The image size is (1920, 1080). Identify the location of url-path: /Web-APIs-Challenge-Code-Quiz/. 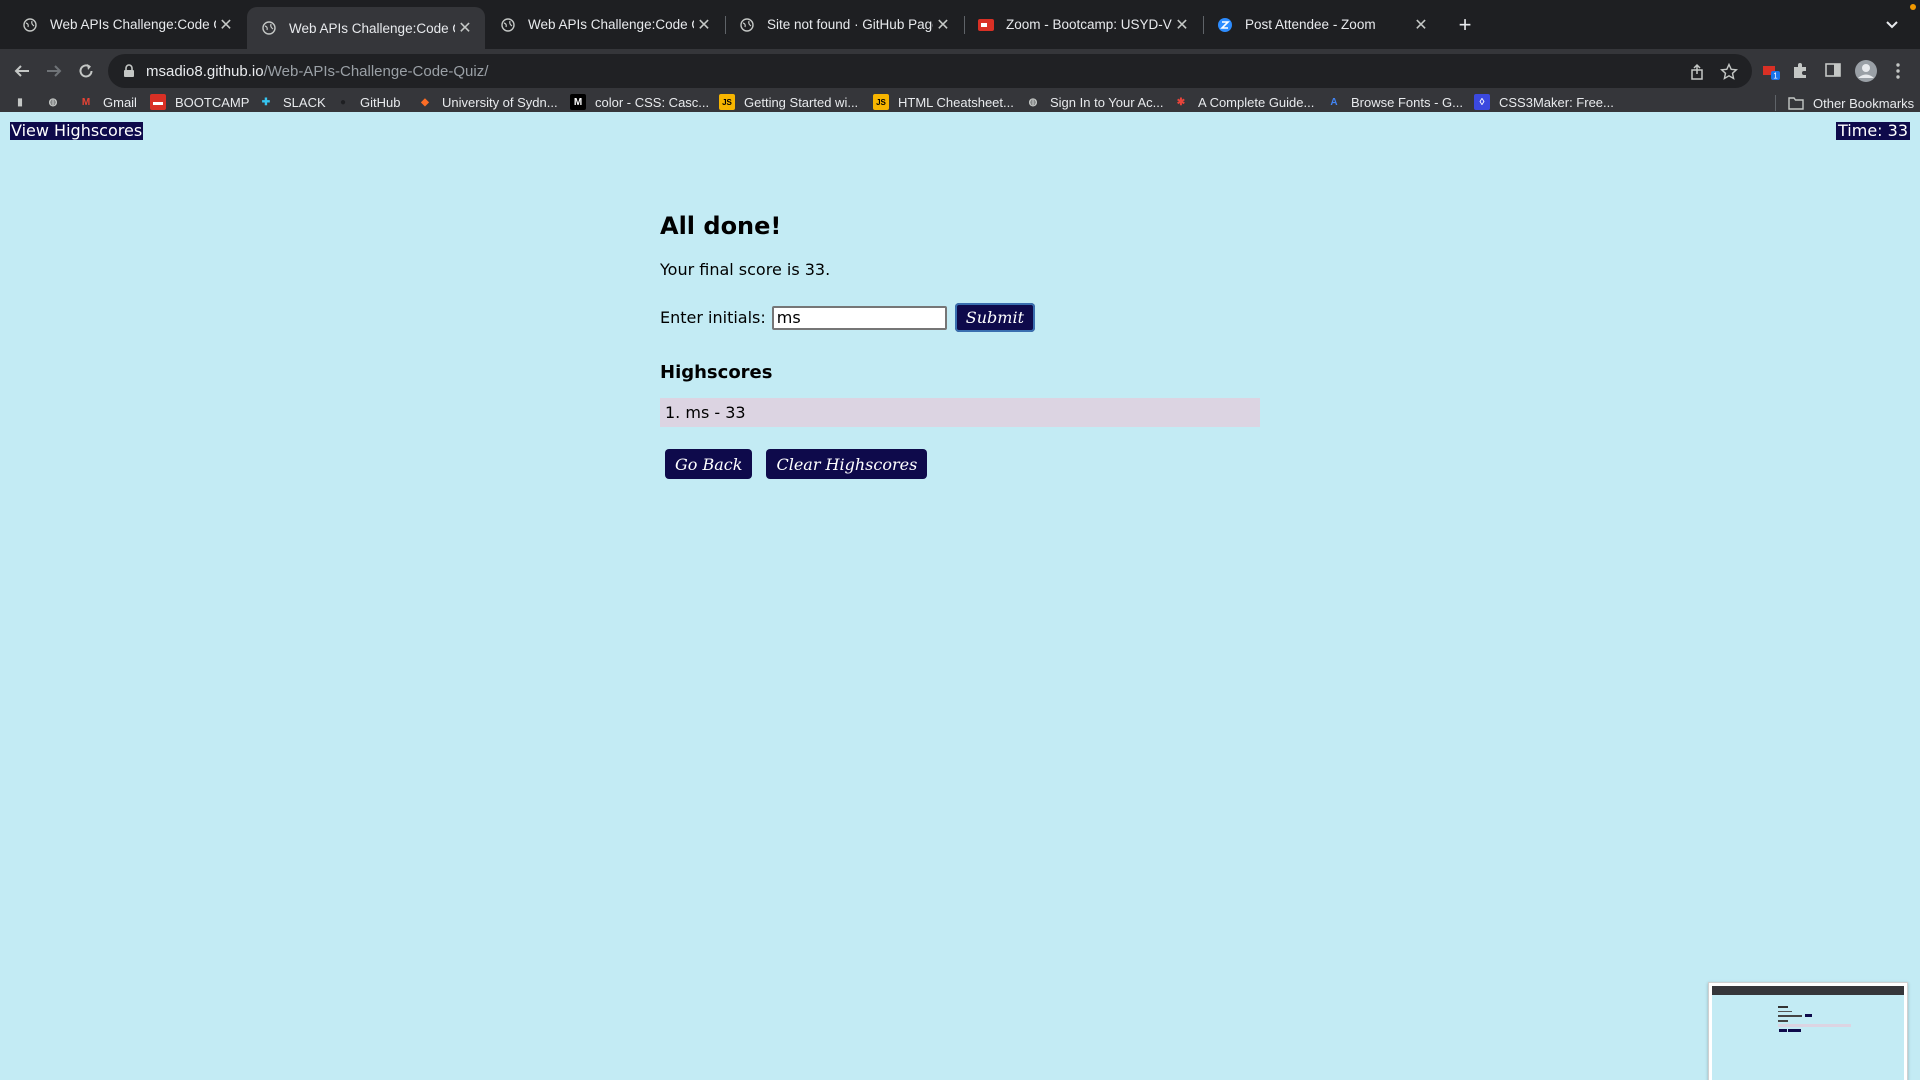
(376, 71).